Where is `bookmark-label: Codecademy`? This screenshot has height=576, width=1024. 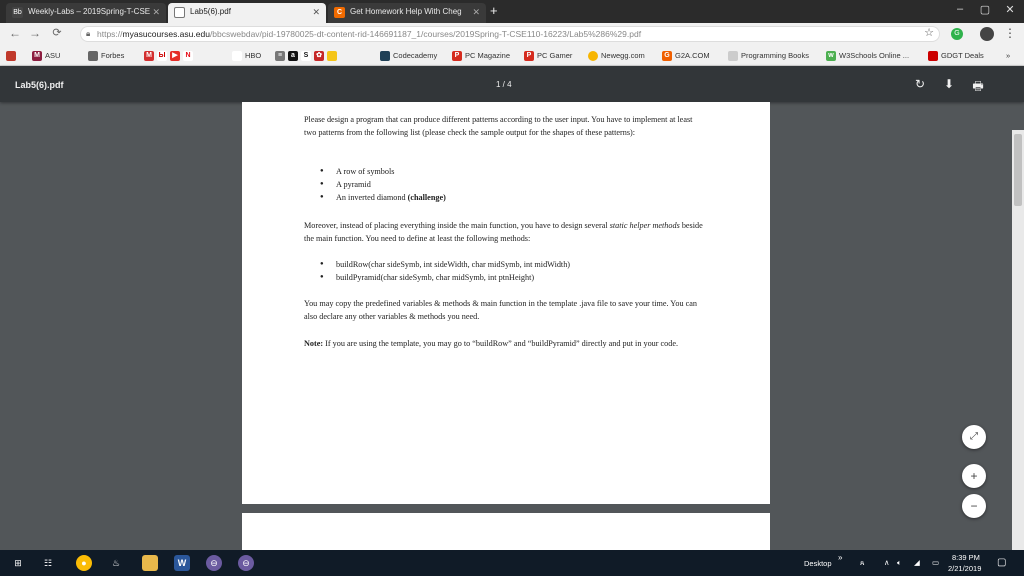 bookmark-label: Codecademy is located at coordinates (415, 55).